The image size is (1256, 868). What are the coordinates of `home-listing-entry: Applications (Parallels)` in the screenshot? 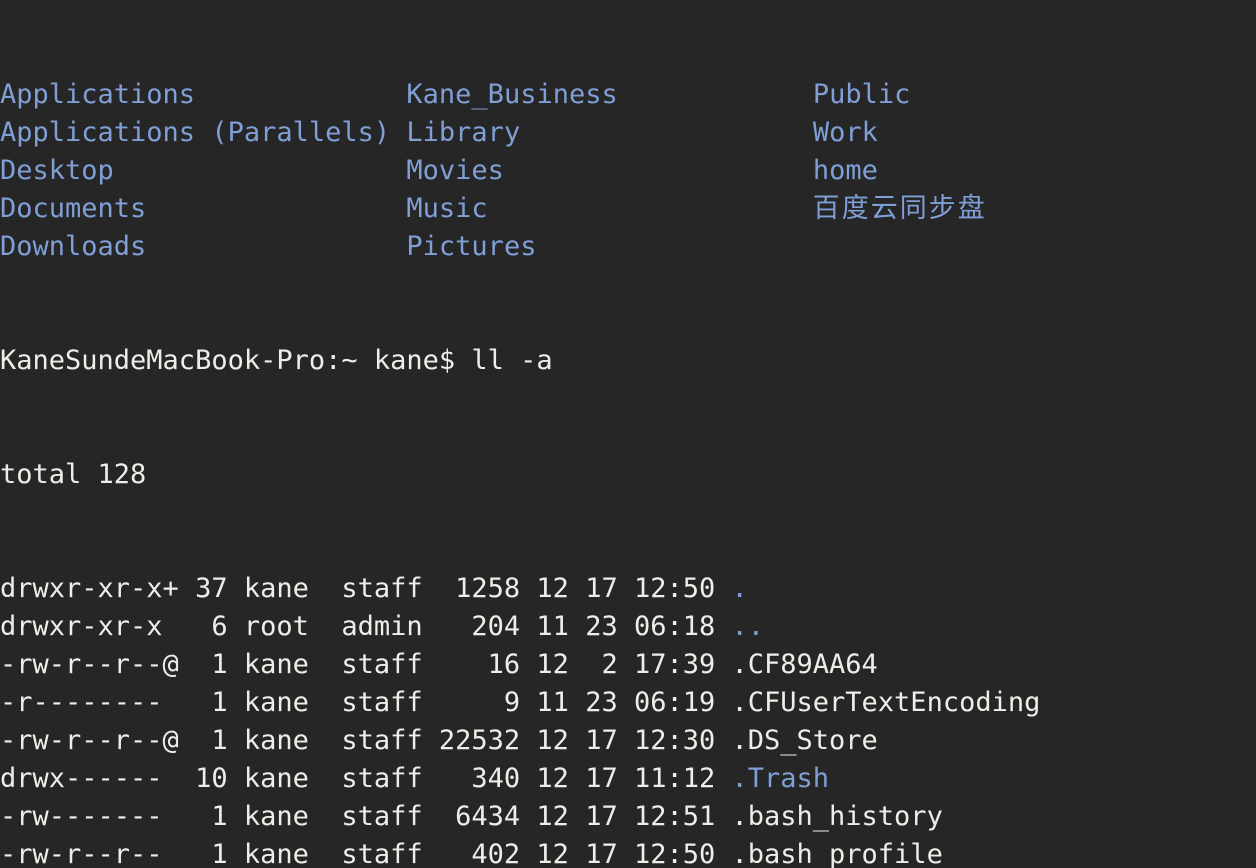 It's located at (195, 132).